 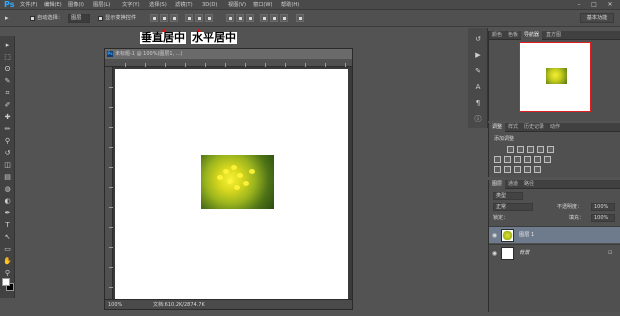 What do you see at coordinates (555, 127) in the screenshot?
I see `tab-actions: 动作` at bounding box center [555, 127].